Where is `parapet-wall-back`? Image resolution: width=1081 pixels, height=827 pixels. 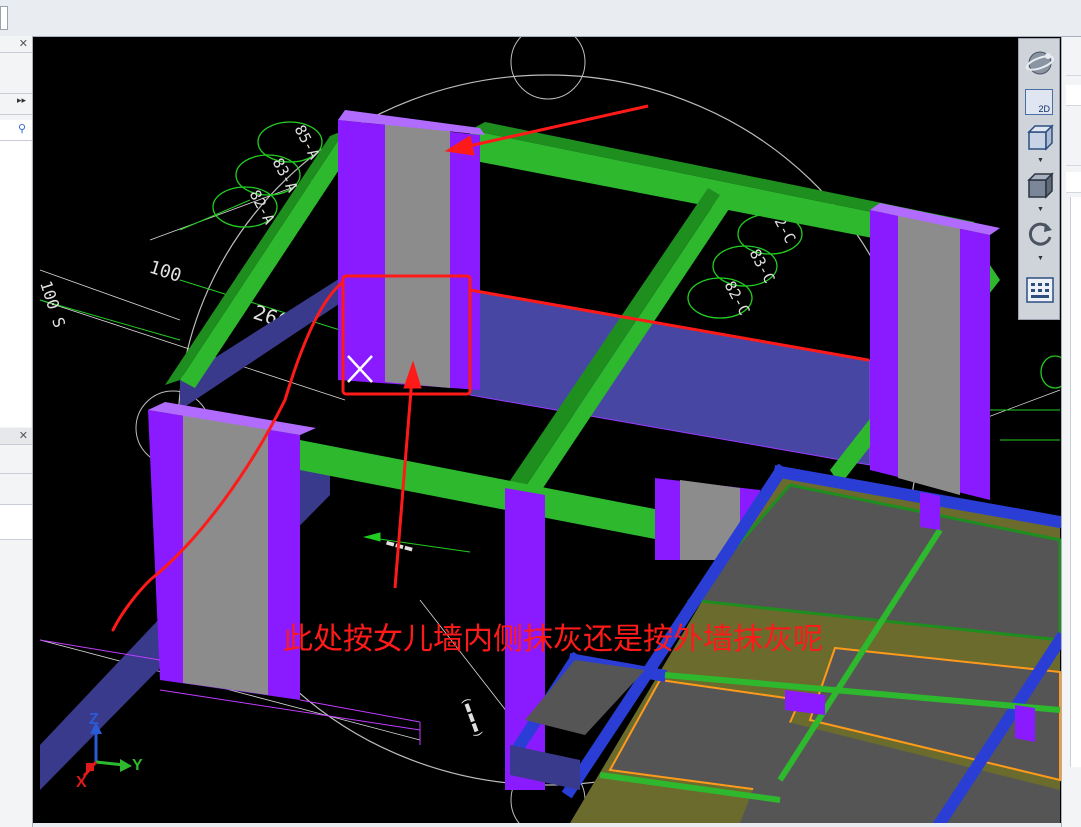
parapet-wall-back is located at coordinates (670, 377).